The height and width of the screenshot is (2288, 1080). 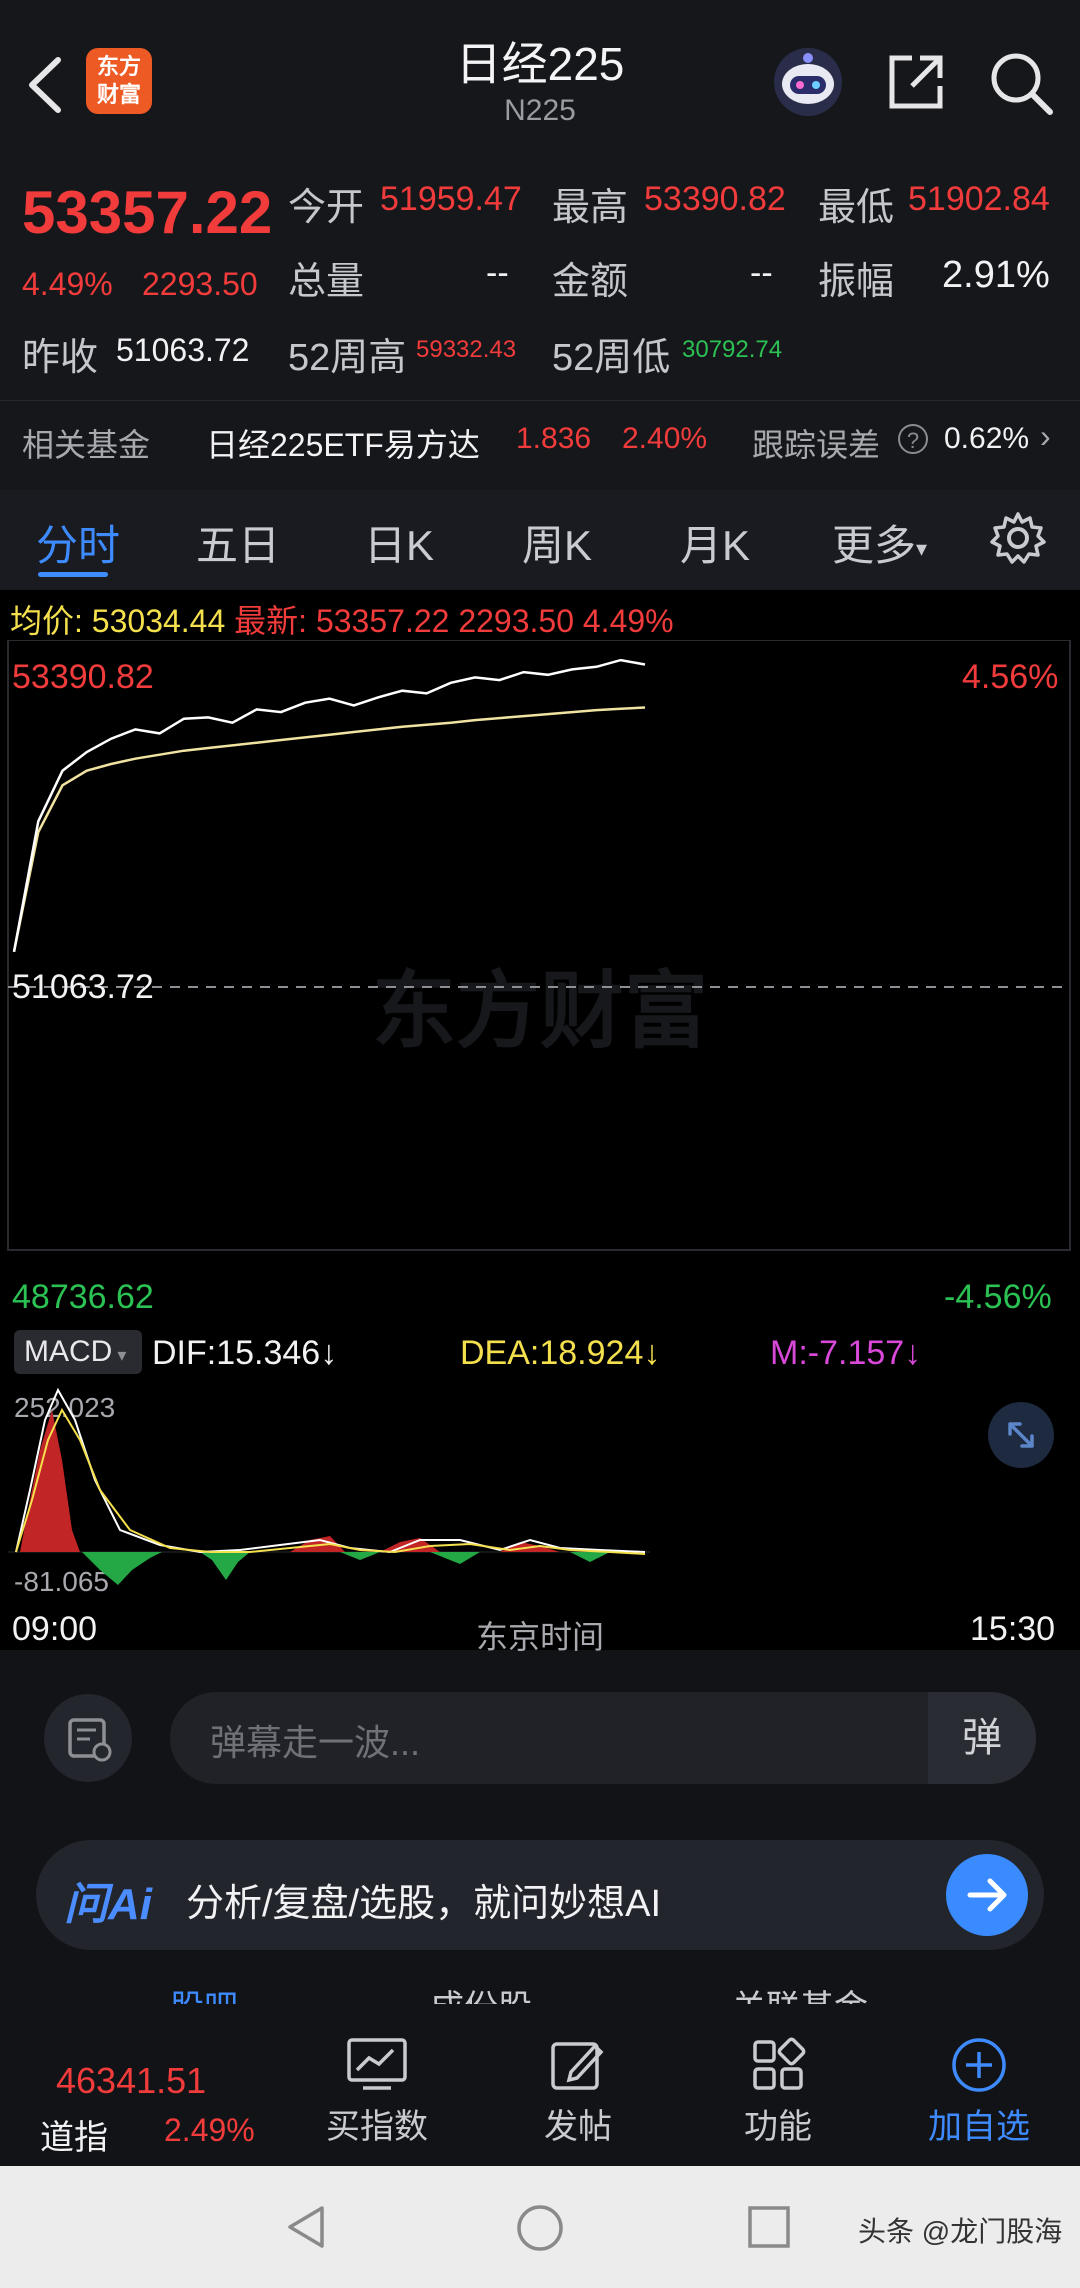 I want to click on ai-assistant-bar: 问Ai 分析/复盘/选股，就问妙想AI, so click(x=540, y=1895).